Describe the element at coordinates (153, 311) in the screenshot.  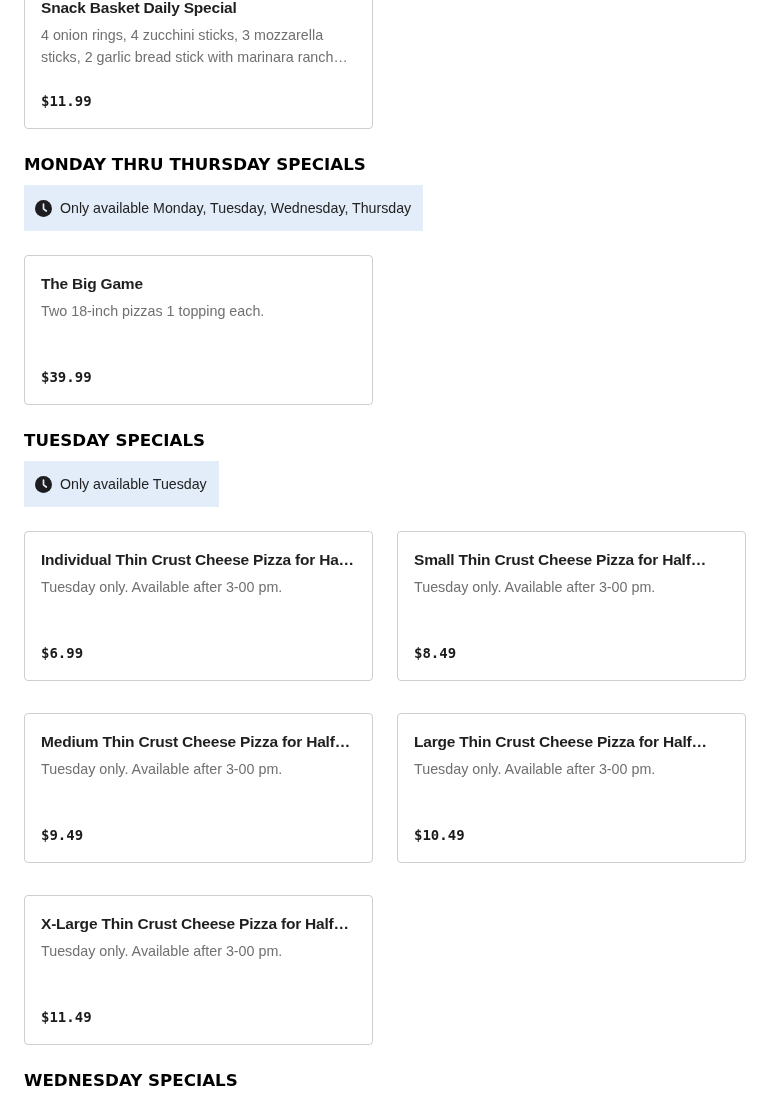
I see `item-description: Two 18-inch pizzas 1 topping each.` at that location.